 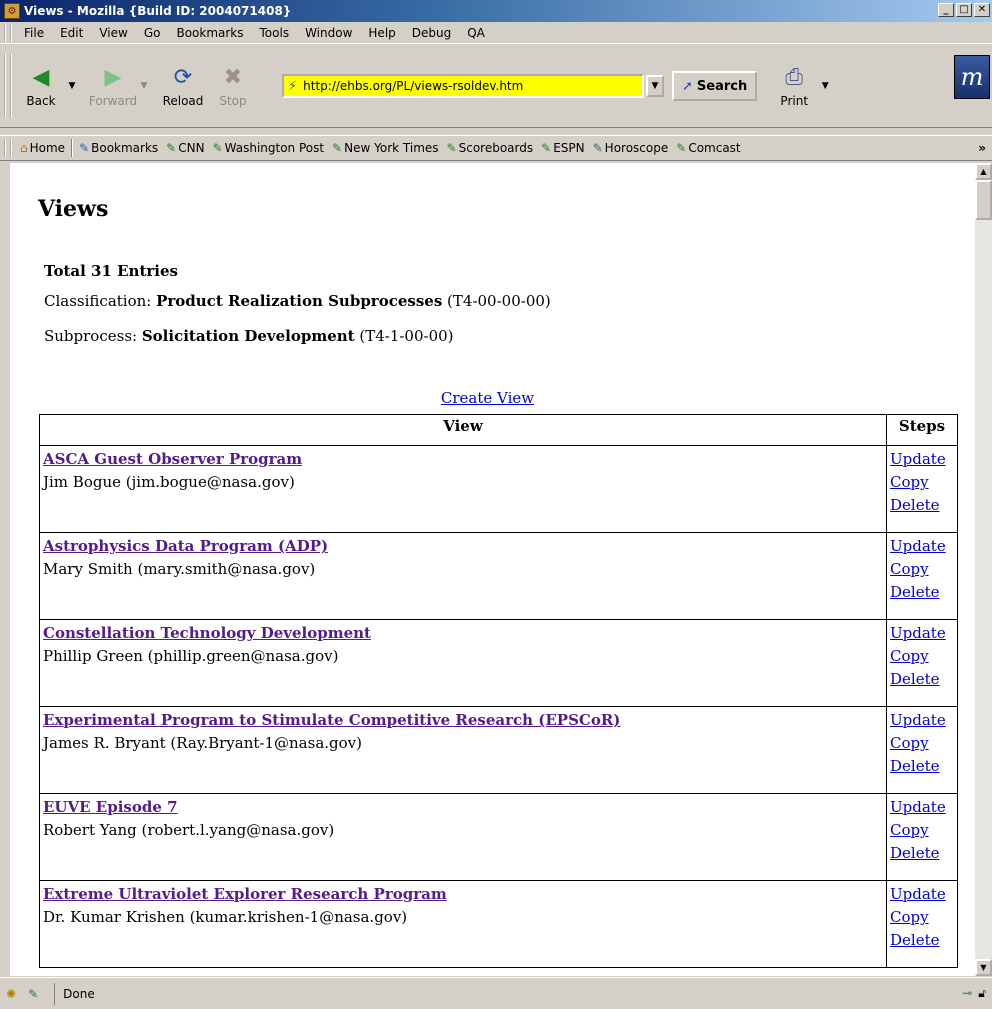 I want to click on column-header-view: View, so click(x=463, y=430).